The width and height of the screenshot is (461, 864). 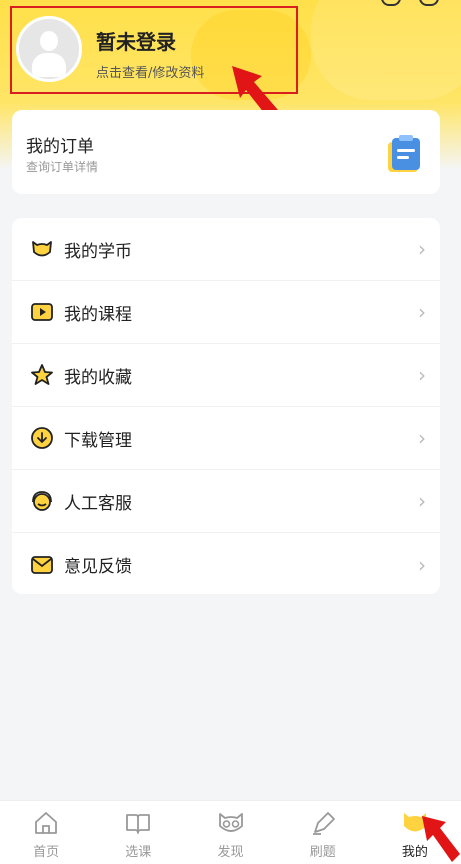 I want to click on tab-discover: 发现, so click(x=230, y=832).